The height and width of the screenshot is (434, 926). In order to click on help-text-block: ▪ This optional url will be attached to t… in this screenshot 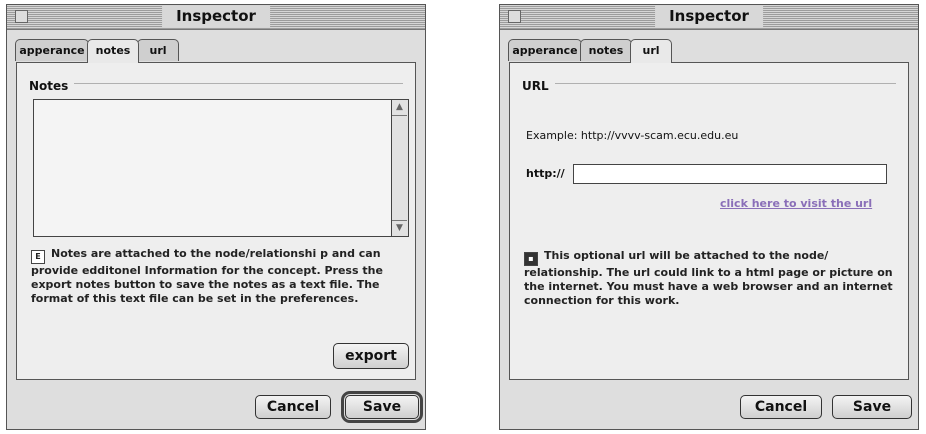, I will do `click(710, 278)`.